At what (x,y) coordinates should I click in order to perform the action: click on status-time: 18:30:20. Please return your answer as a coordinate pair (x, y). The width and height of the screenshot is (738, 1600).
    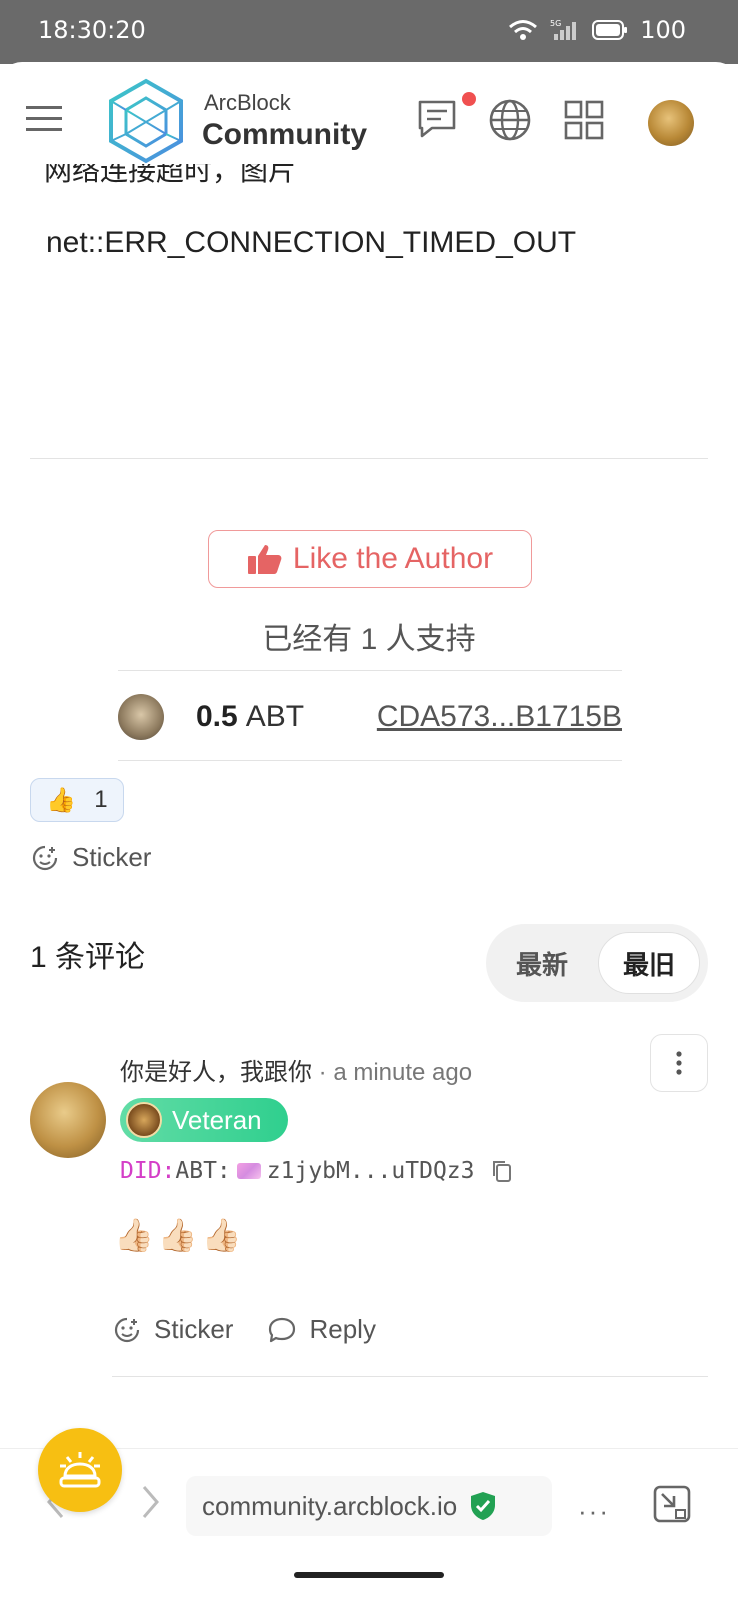
    Looking at the image, I should click on (92, 30).